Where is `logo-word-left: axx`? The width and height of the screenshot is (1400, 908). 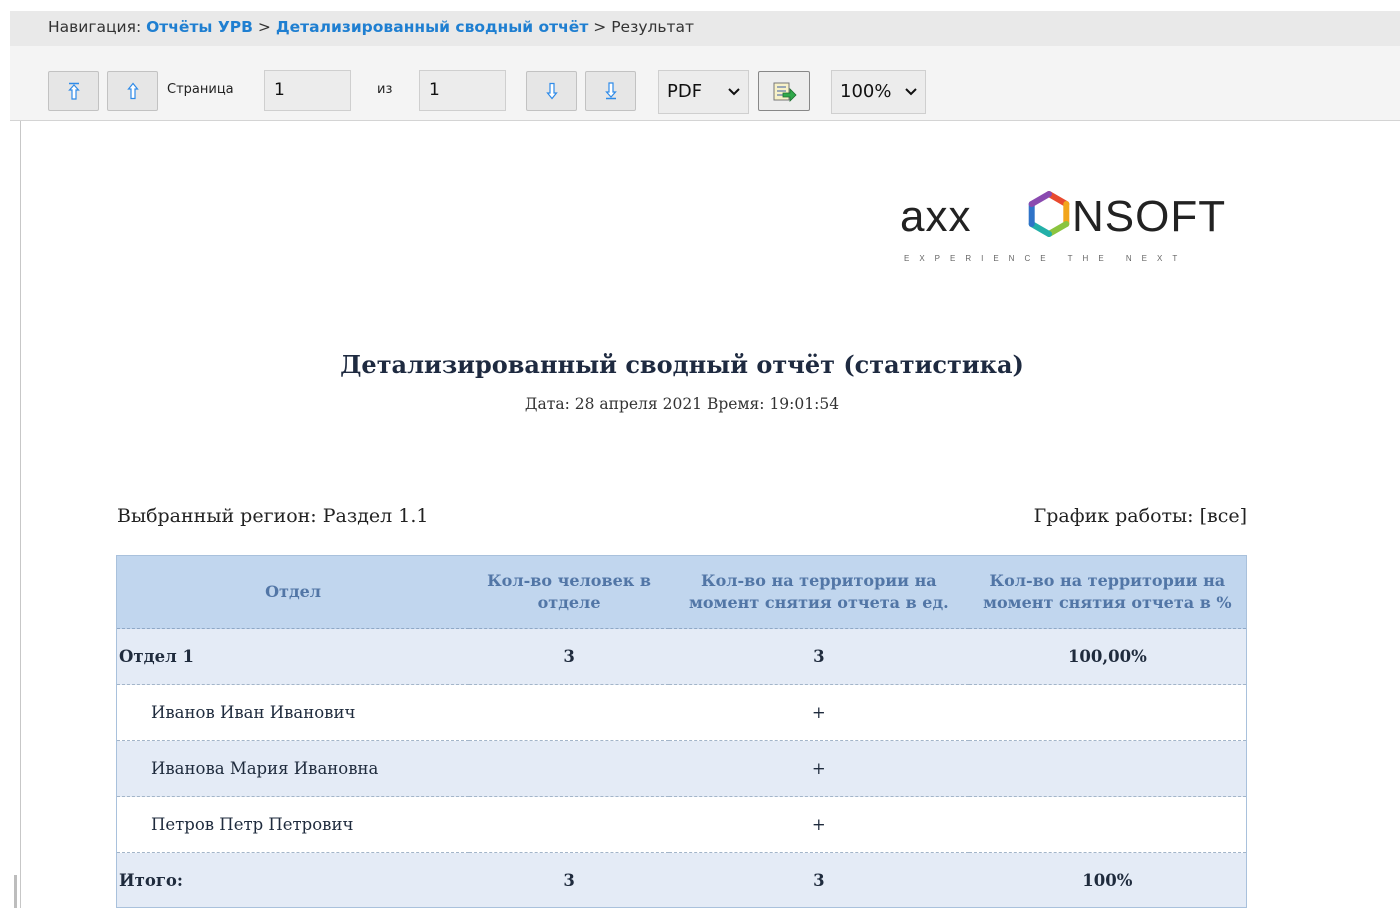
logo-word-left: axx is located at coordinates (935, 216).